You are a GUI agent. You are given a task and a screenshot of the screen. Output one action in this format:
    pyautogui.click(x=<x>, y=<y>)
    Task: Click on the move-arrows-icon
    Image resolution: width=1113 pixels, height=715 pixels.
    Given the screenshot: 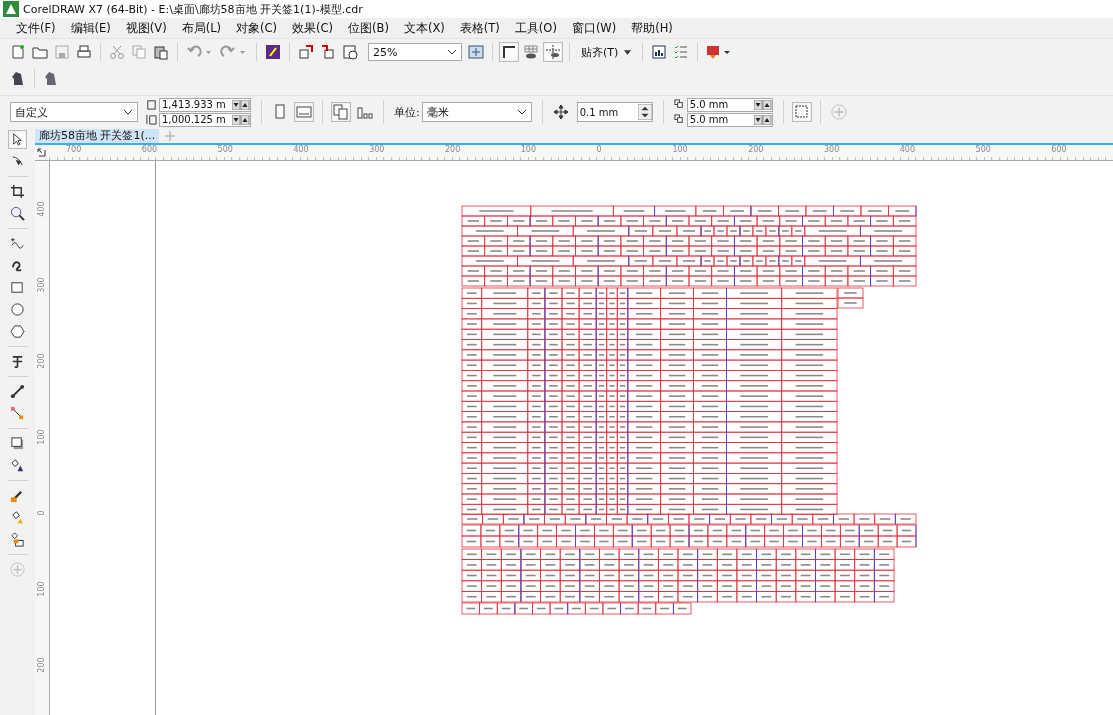 What is the action you would take?
    pyautogui.click(x=560, y=112)
    